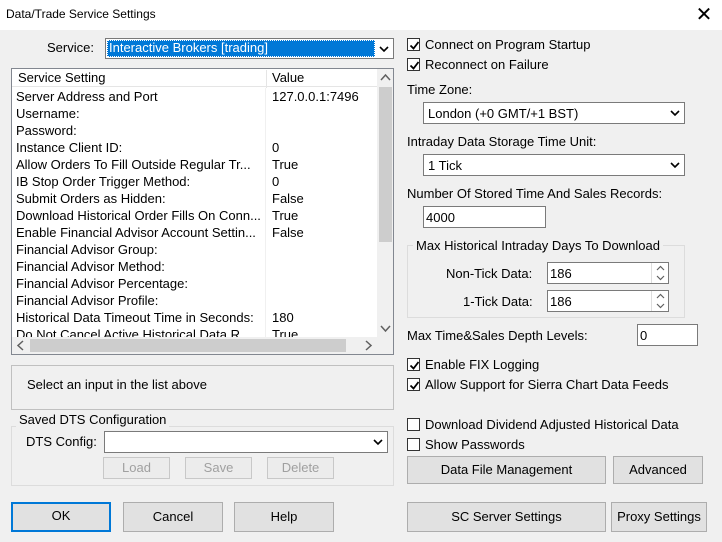 The image size is (722, 542). I want to click on table-row: Financial Advisor Profile:, so click(194, 300).